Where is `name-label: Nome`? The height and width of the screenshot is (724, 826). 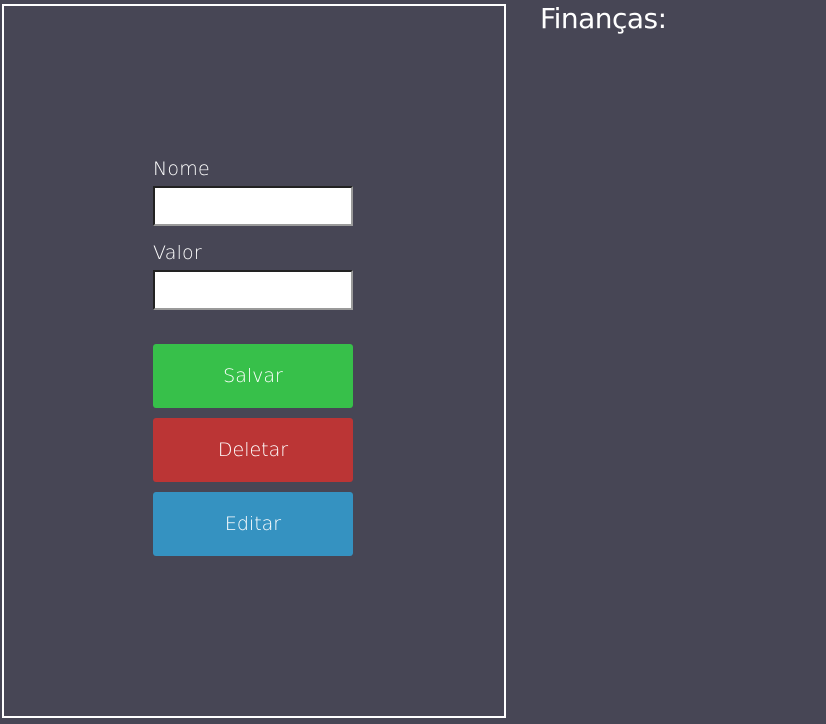
name-label: Nome is located at coordinates (181, 169).